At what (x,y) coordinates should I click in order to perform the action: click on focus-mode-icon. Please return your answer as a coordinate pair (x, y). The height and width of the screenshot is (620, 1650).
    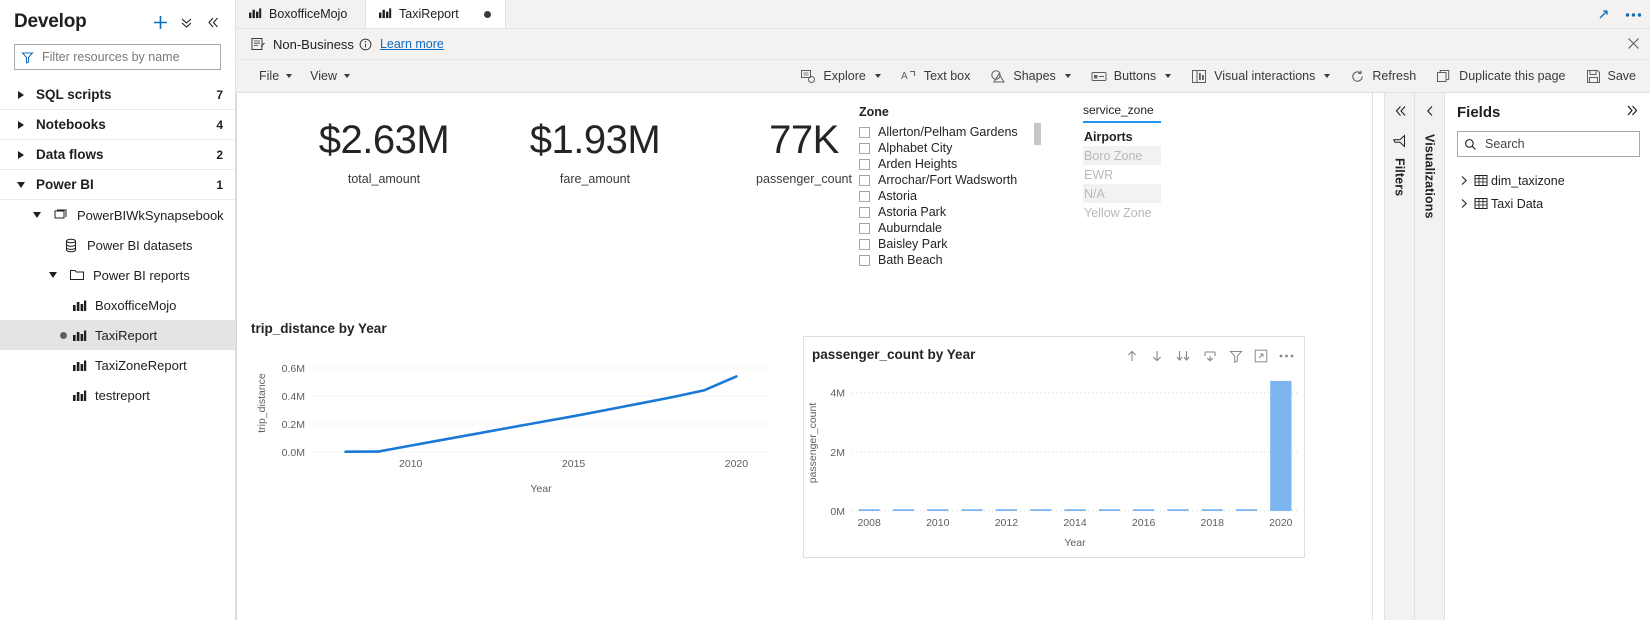
    Looking at the image, I should click on (1261, 356).